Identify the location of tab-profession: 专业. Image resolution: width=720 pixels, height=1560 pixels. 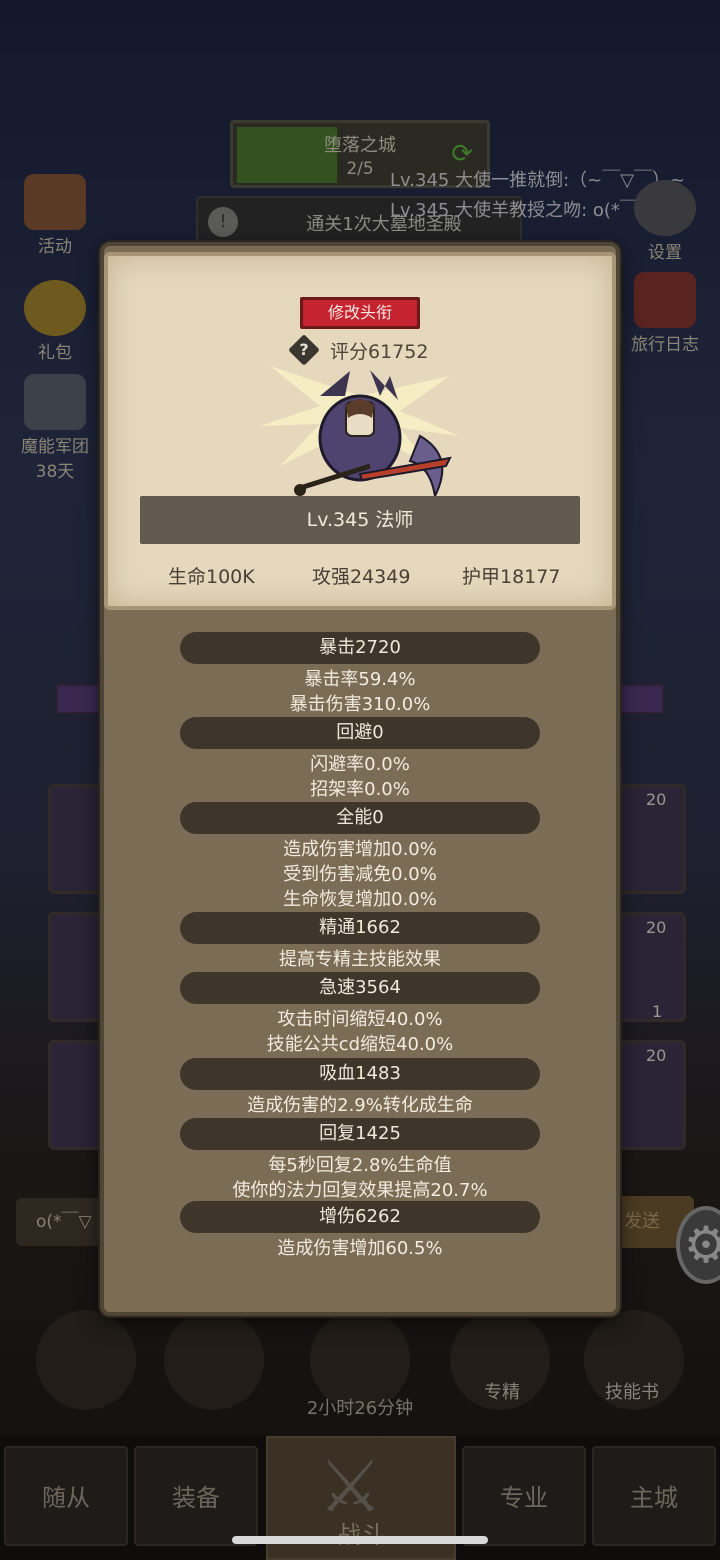
(524, 1496).